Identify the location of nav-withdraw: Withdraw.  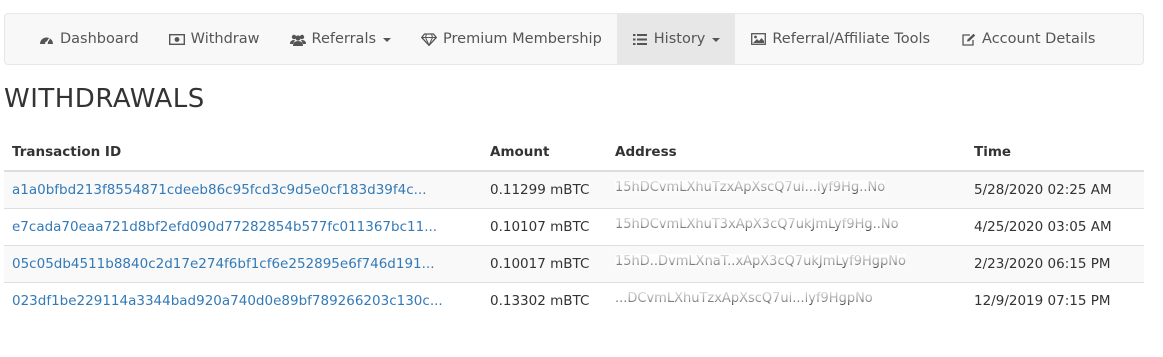
(214, 39).